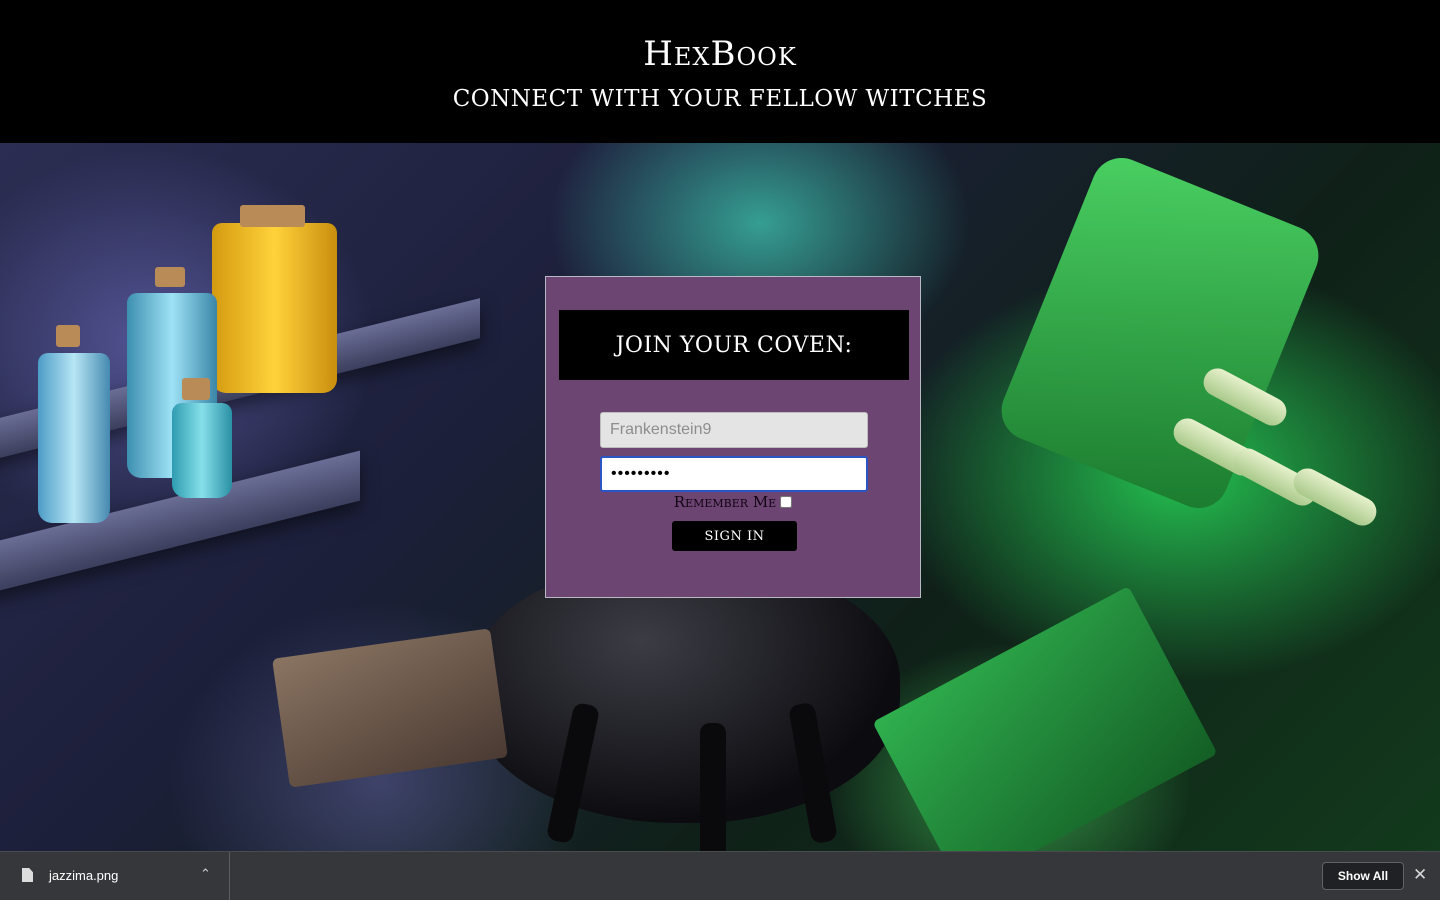  I want to click on download-file-name: jazzima.png, so click(84, 875).